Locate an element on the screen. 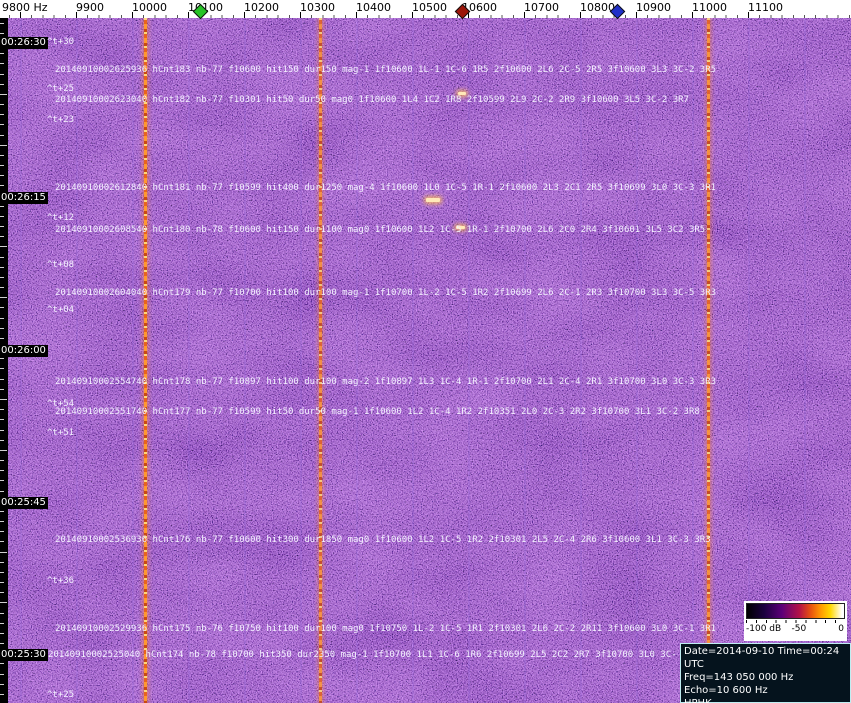 The image size is (851, 703). freq-axis-label: 11100 is located at coordinates (765, 7).